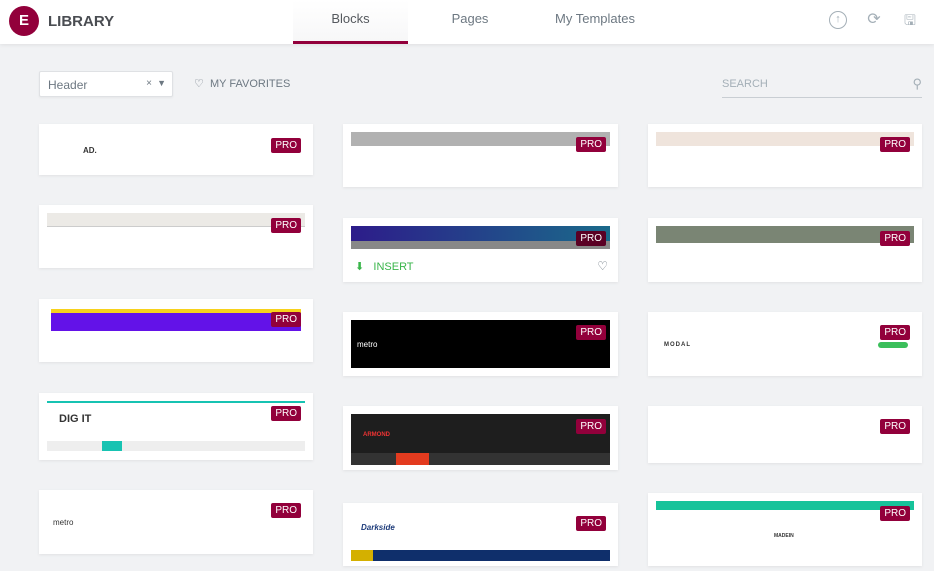  Describe the element at coordinates (81, 21) in the screenshot. I see `library-title: LIBRARY` at that location.